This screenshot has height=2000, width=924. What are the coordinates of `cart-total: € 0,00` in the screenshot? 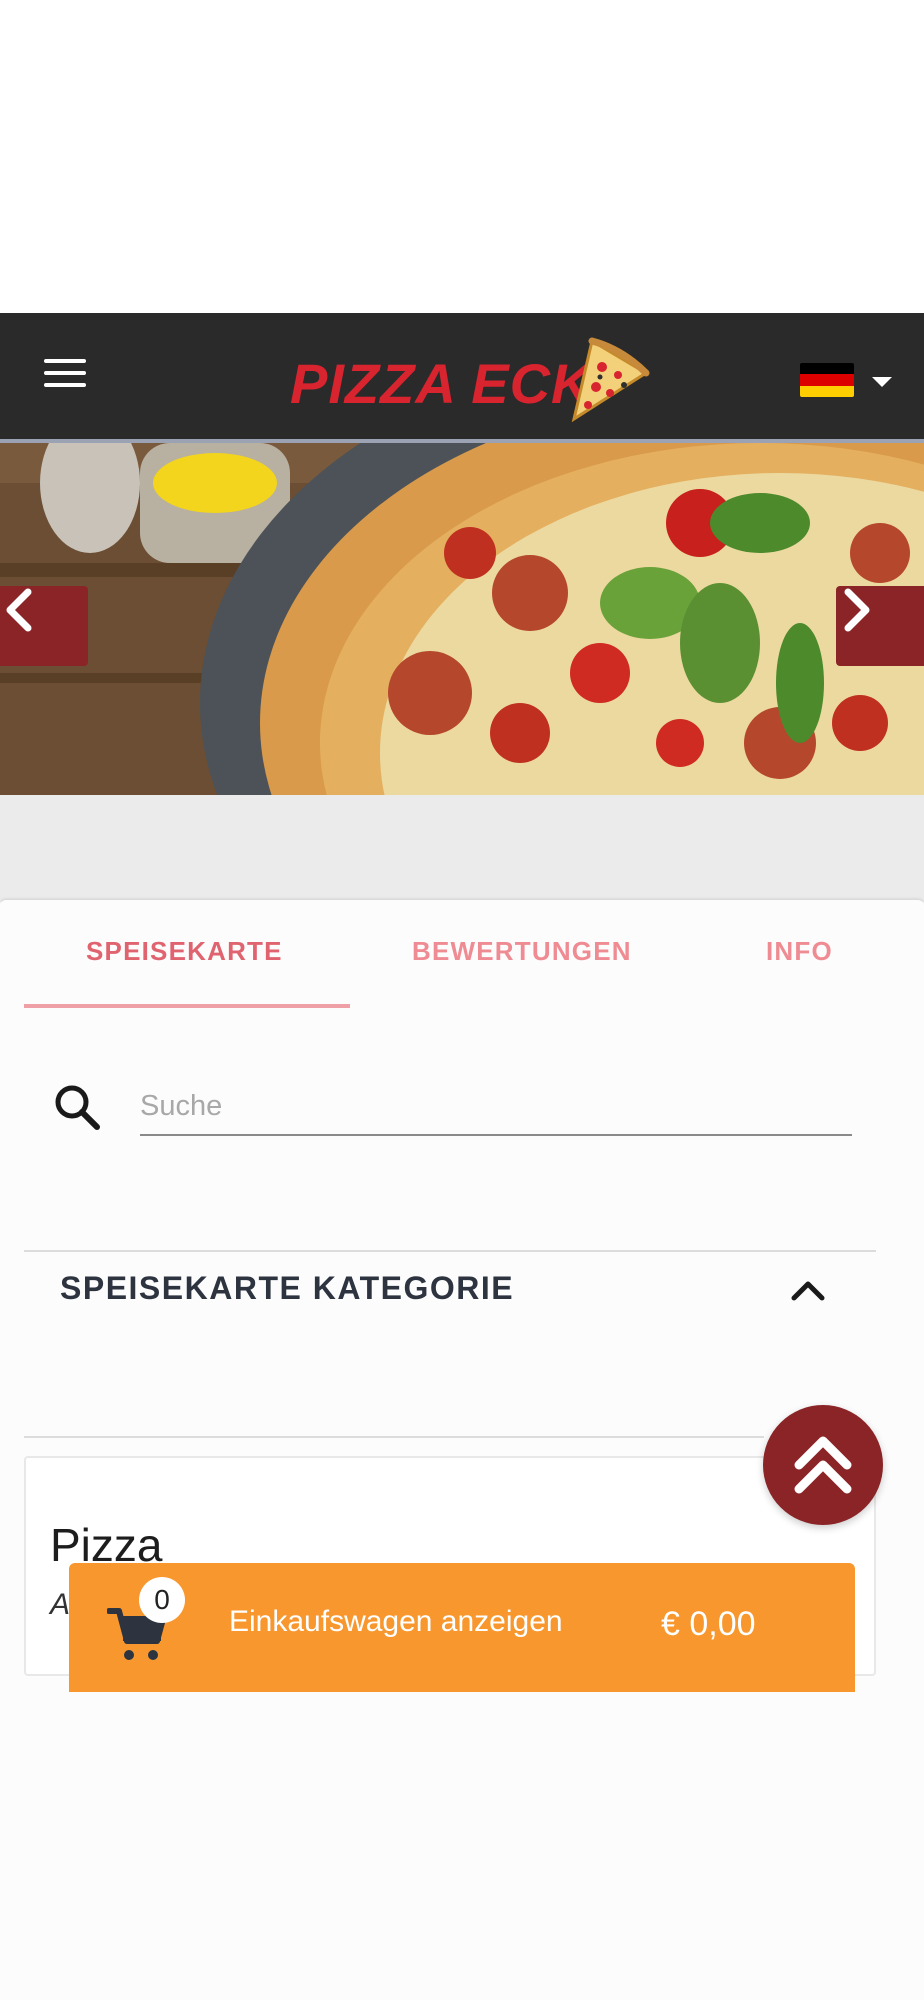 It's located at (708, 1624).